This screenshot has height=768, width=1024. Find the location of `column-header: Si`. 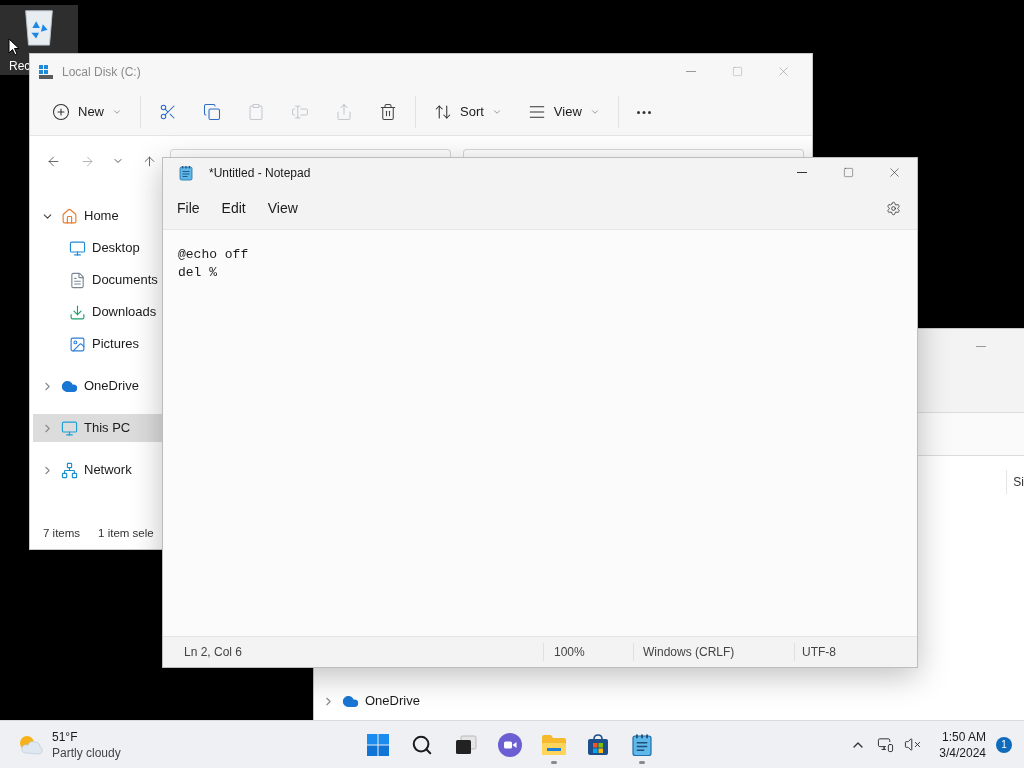

column-header: Si is located at coordinates (1015, 482).